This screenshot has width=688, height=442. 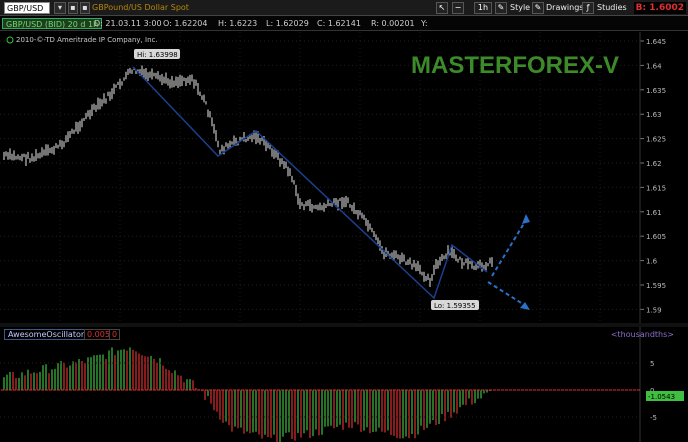 I want to click on indicator-zero: 0, so click(x=115, y=334).